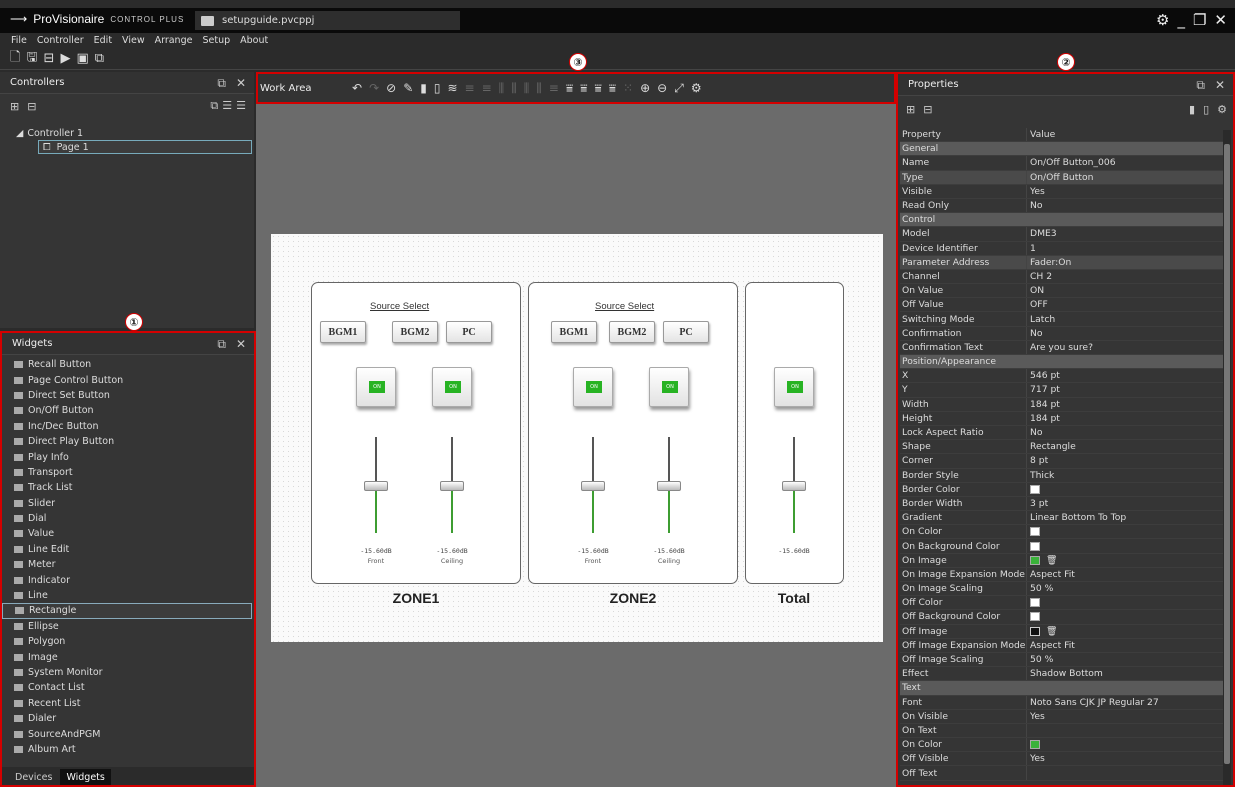 This screenshot has height=787, width=1235. I want to click on tab-devices: Devices, so click(33, 777).